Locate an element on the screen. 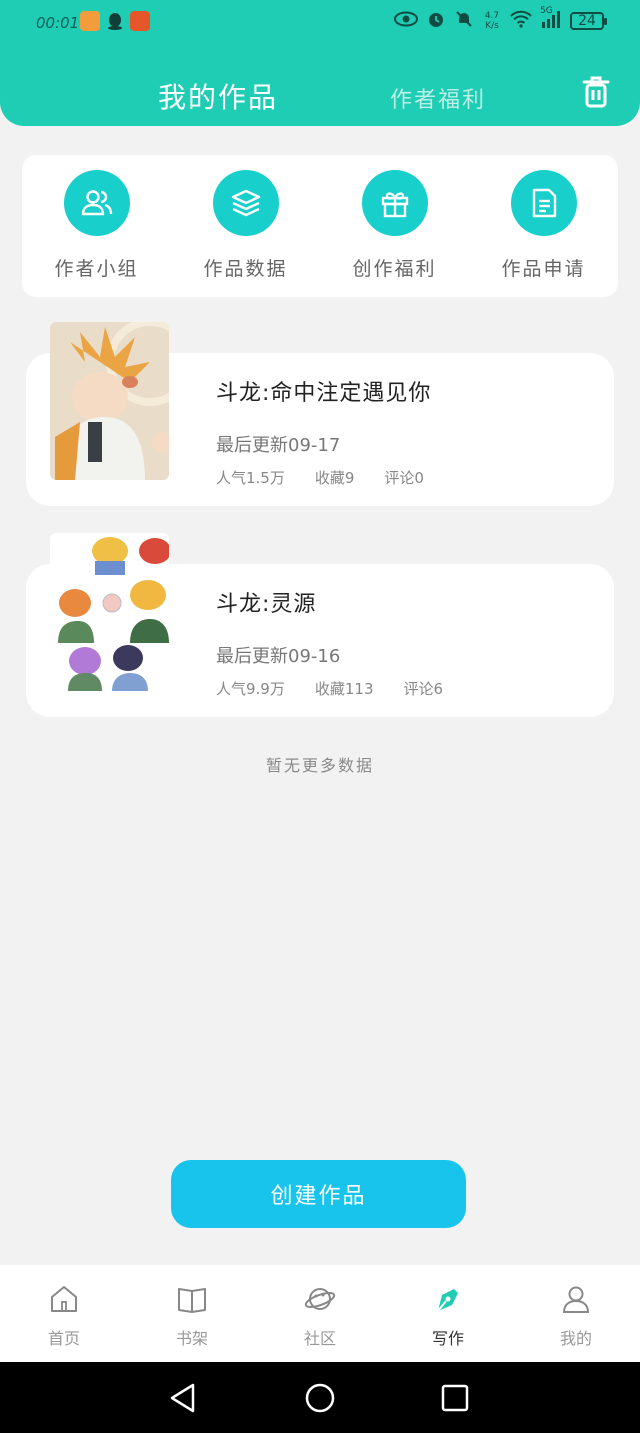 The image size is (640, 1433). eye-icon is located at coordinates (406, 21).